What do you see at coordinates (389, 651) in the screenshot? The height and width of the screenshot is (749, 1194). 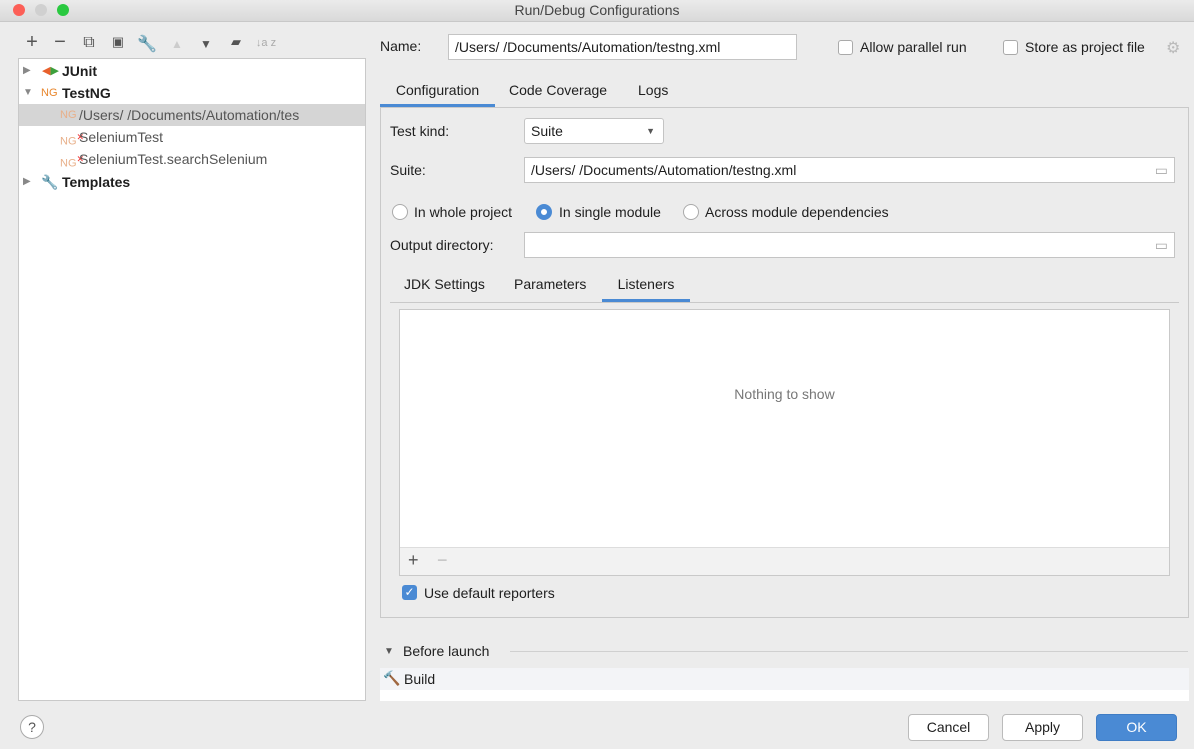 I see `collapse-arrow-icon: ▼` at bounding box center [389, 651].